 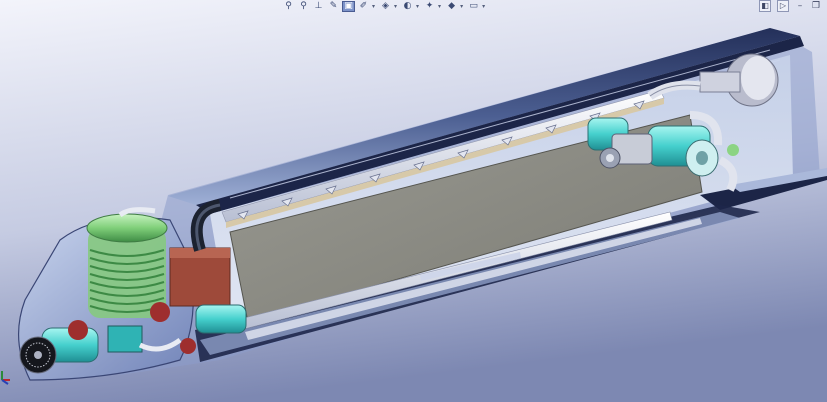 I want to click on minimize-button: –, so click(x=800, y=6).